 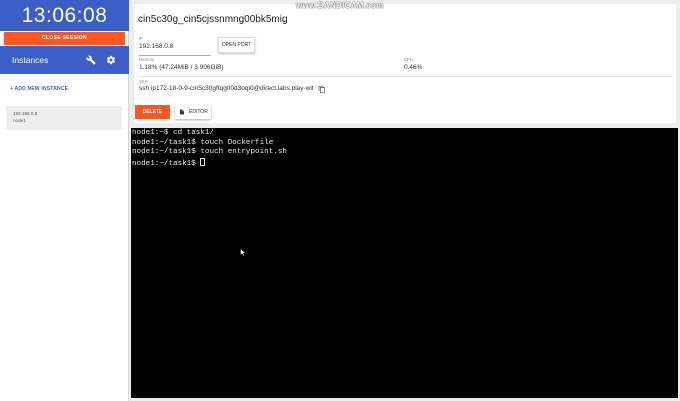 I want to click on session-timer: 13:06:08, so click(x=64, y=15).